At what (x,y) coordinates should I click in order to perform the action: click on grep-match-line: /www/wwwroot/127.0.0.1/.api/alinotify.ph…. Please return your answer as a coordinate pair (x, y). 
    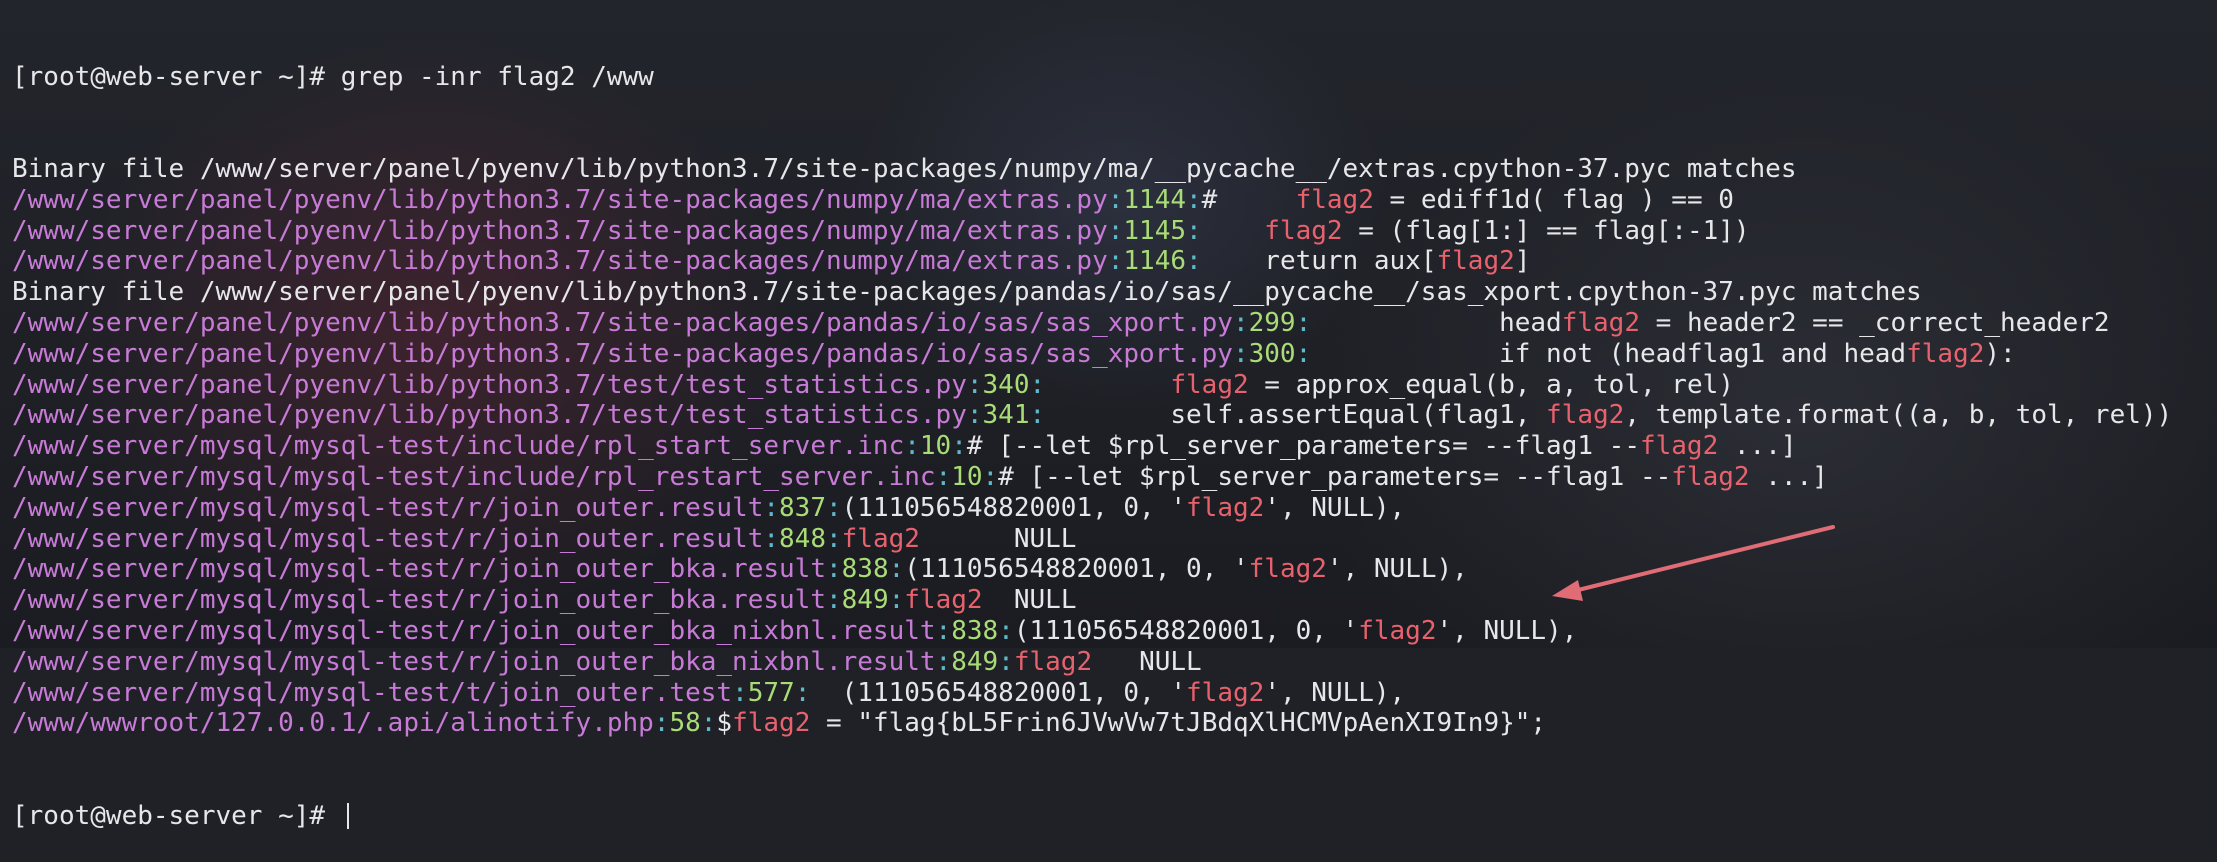
    Looking at the image, I should click on (1114, 723).